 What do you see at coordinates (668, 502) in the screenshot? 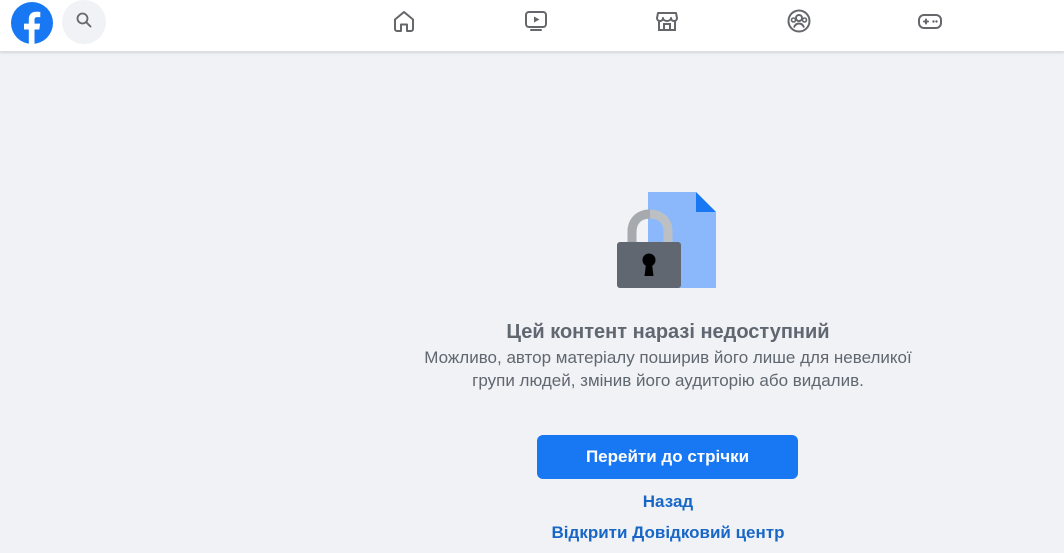
I see `back-link: Назад` at bounding box center [668, 502].